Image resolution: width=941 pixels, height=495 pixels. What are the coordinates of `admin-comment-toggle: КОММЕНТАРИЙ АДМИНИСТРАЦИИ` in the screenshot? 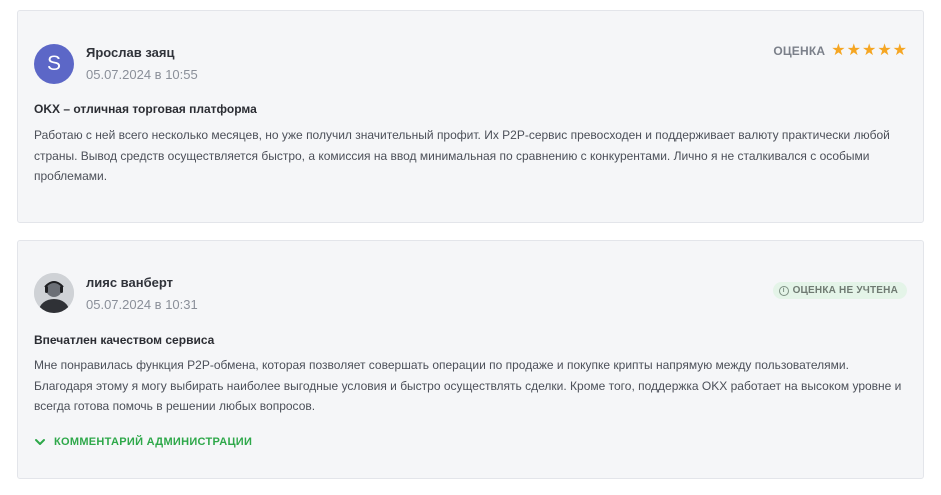 It's located at (143, 442).